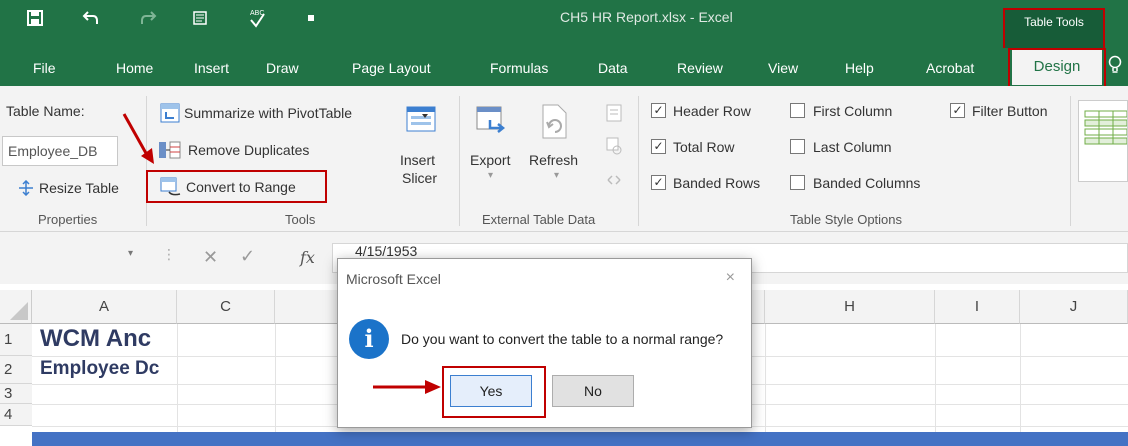  What do you see at coordinates (108, 339) in the screenshot?
I see `cell-a1: WCM Anc` at bounding box center [108, 339].